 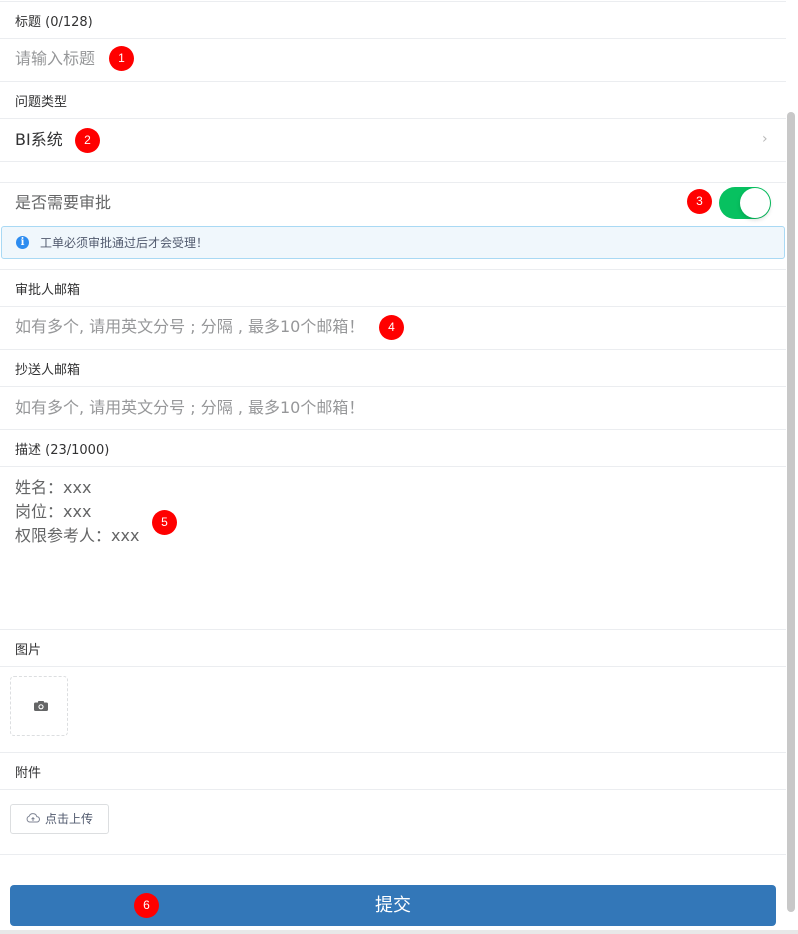 I want to click on approver-email-label: 审批人邮箱, so click(x=48, y=290).